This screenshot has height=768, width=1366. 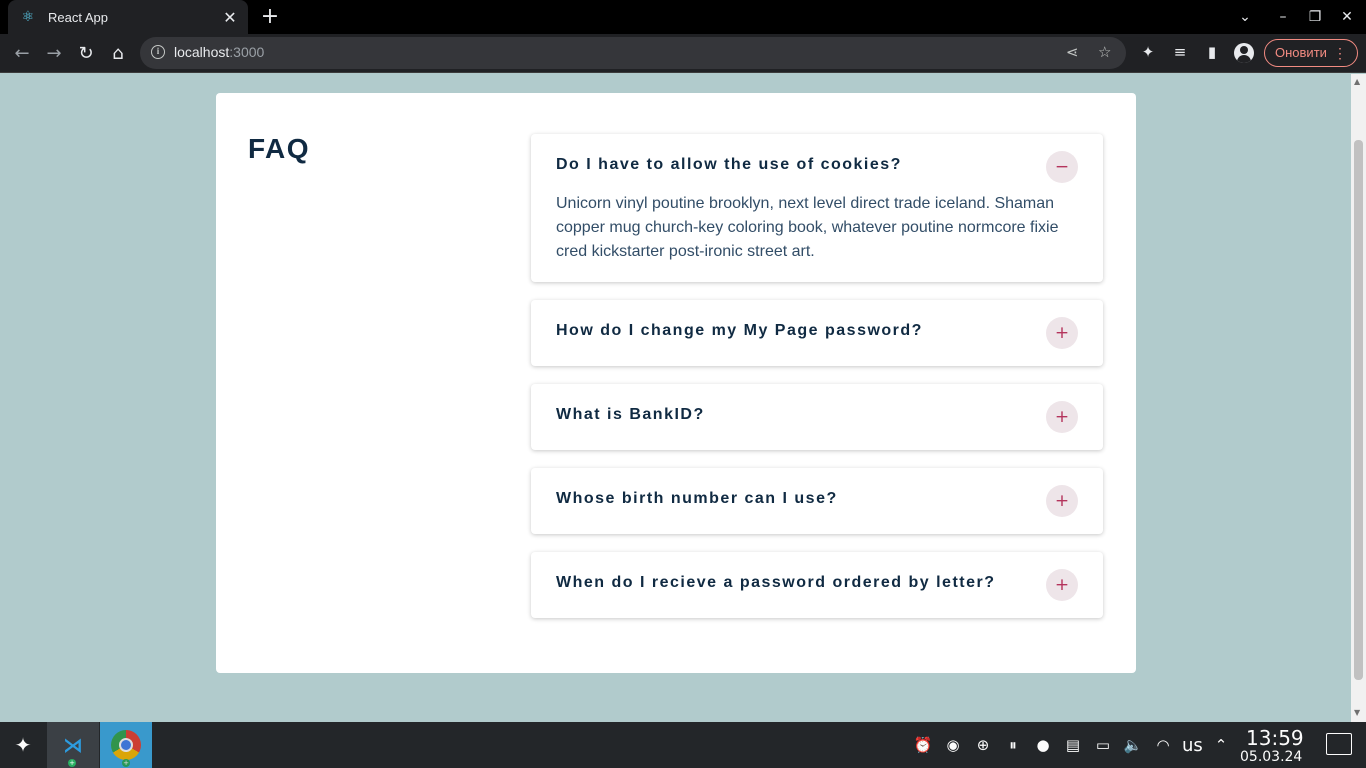 What do you see at coordinates (54, 54) in the screenshot?
I see `forward-button: →` at bounding box center [54, 54].